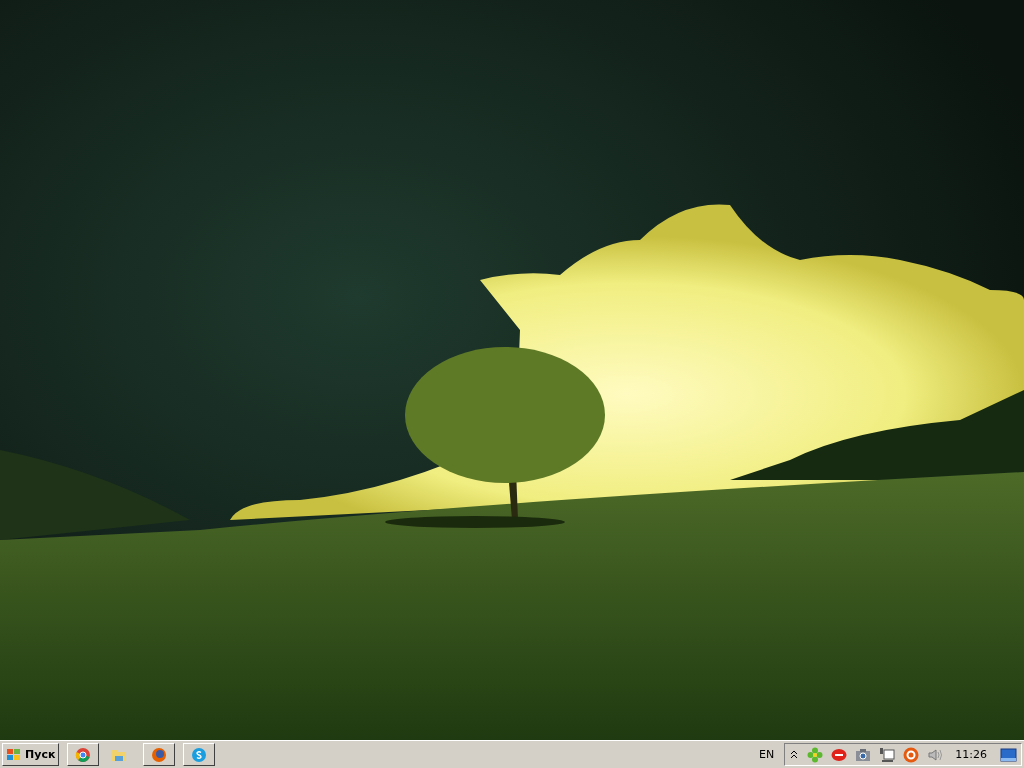 Image resolution: width=1024 pixels, height=768 pixels. Describe the element at coordinates (839, 754) in the screenshot. I see `no-entry-icon` at that location.